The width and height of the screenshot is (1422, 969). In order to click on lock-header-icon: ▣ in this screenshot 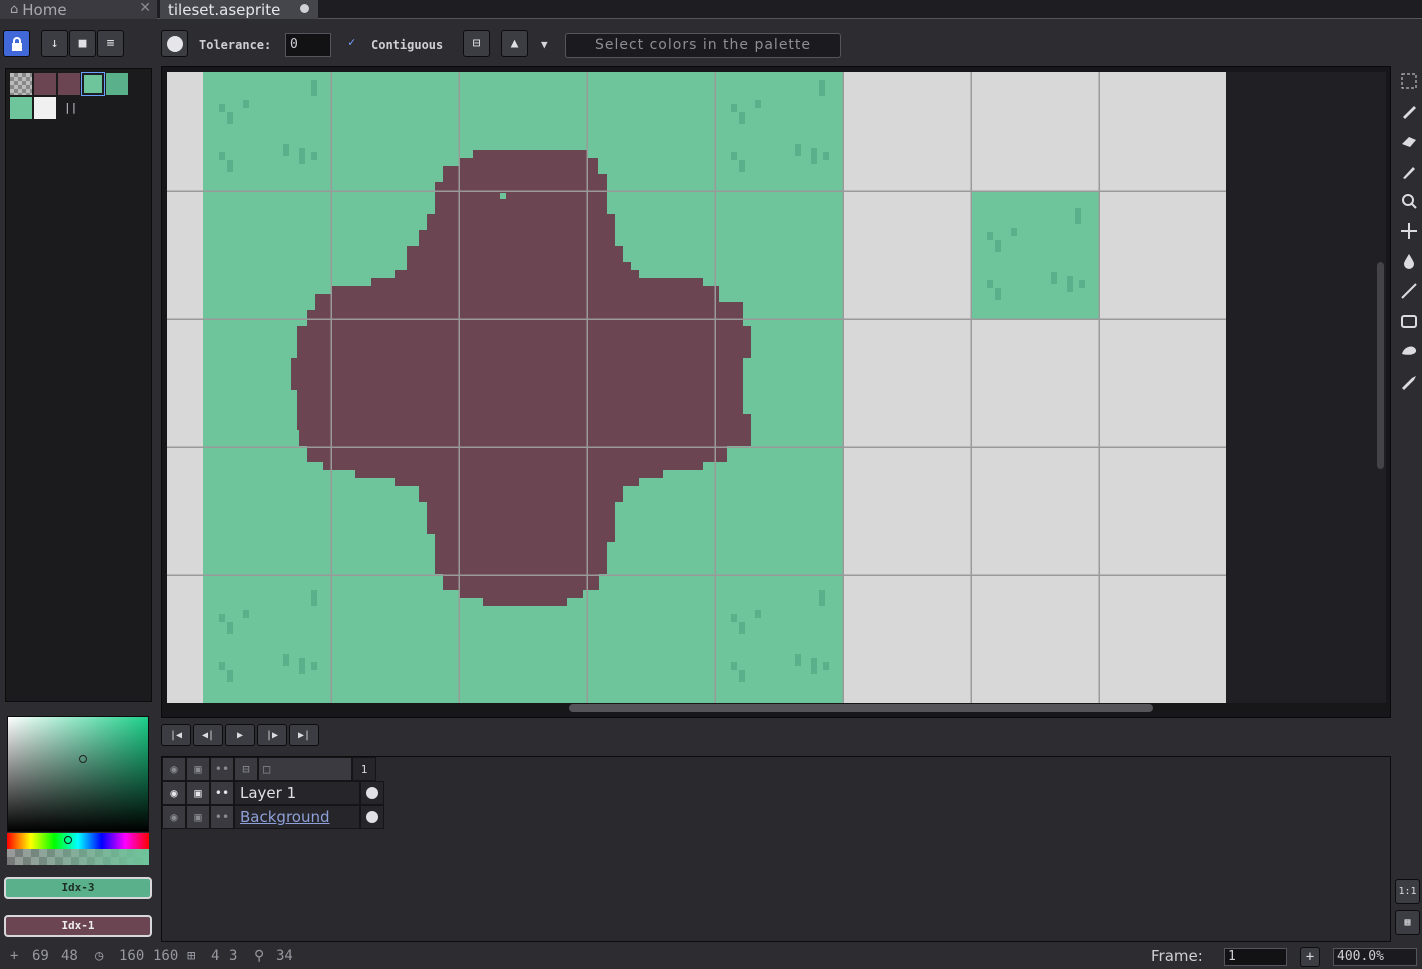, I will do `click(198, 769)`.